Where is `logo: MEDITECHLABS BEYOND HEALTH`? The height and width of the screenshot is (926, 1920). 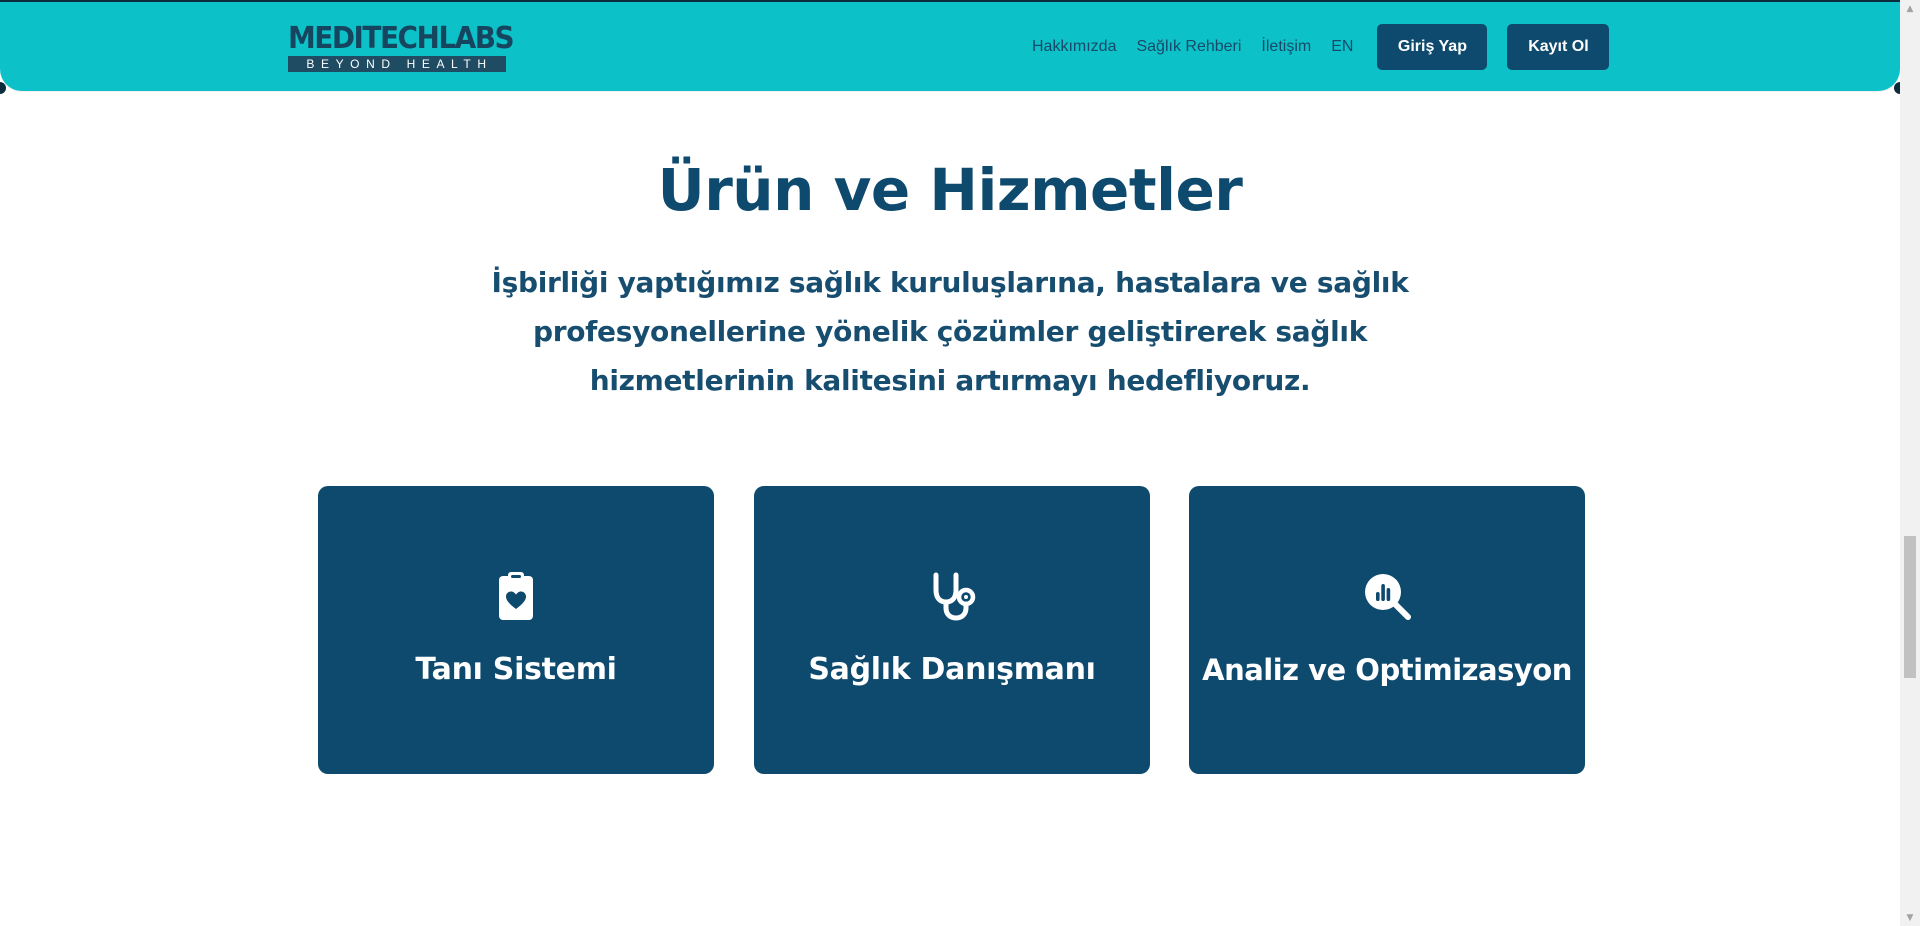 logo: MEDITECHLABS BEYOND HEALTH is located at coordinates (401, 46).